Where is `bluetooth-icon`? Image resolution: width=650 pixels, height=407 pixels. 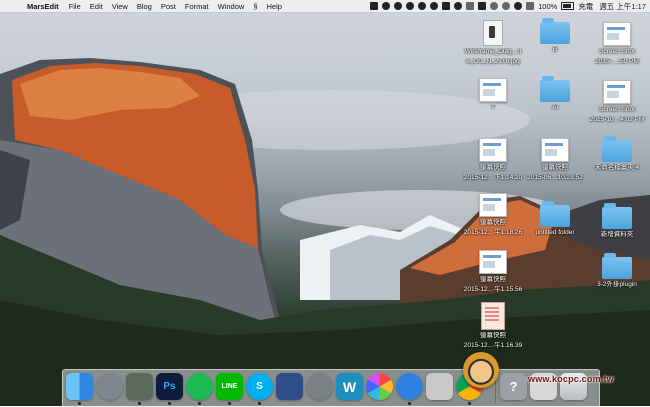 bluetooth-icon is located at coordinates (506, 6).